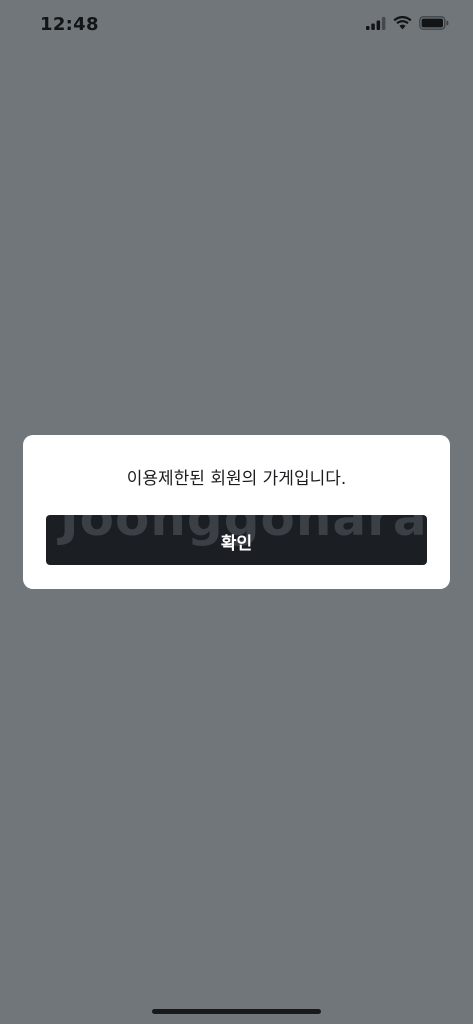 The height and width of the screenshot is (1024, 473). Describe the element at coordinates (402, 23) in the screenshot. I see `wifi-icon` at that location.